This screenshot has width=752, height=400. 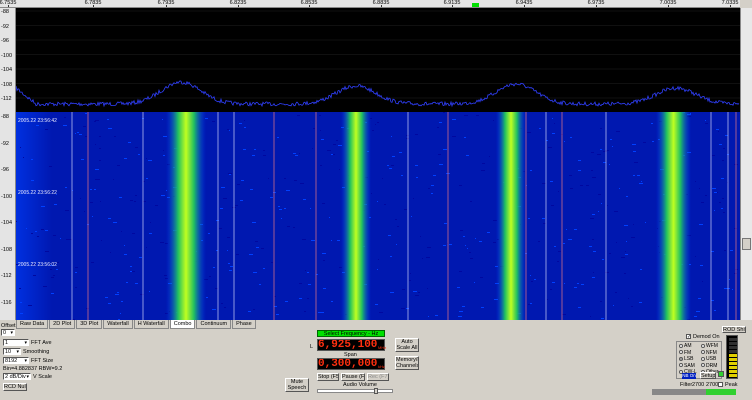 What do you see at coordinates (5, 170) in the screenshot?
I see `waterfall-y-label: -96` at bounding box center [5, 170].